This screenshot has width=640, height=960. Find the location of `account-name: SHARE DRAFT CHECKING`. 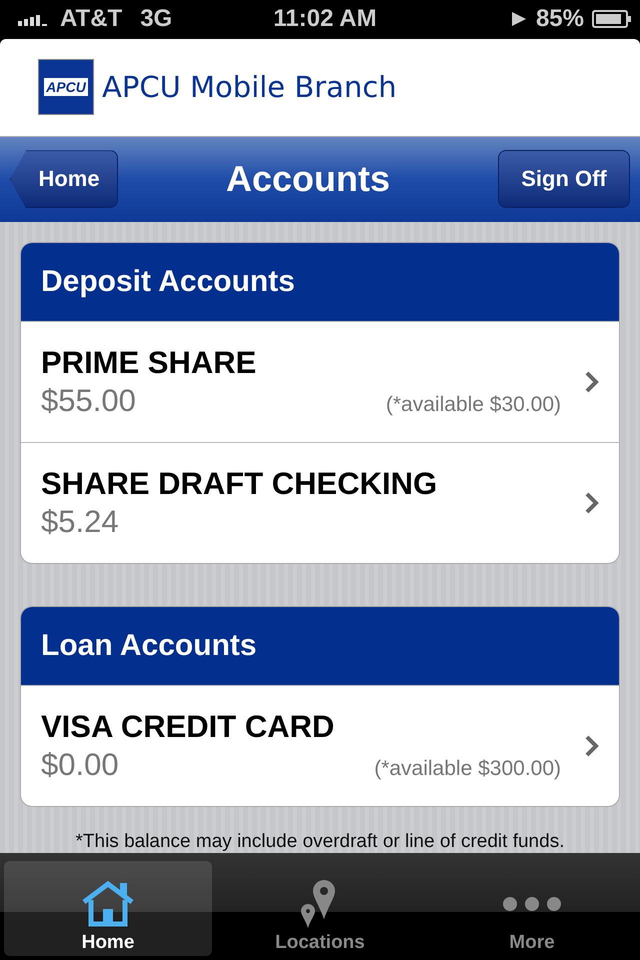

account-name: SHARE DRAFT CHECKING is located at coordinates (239, 484).